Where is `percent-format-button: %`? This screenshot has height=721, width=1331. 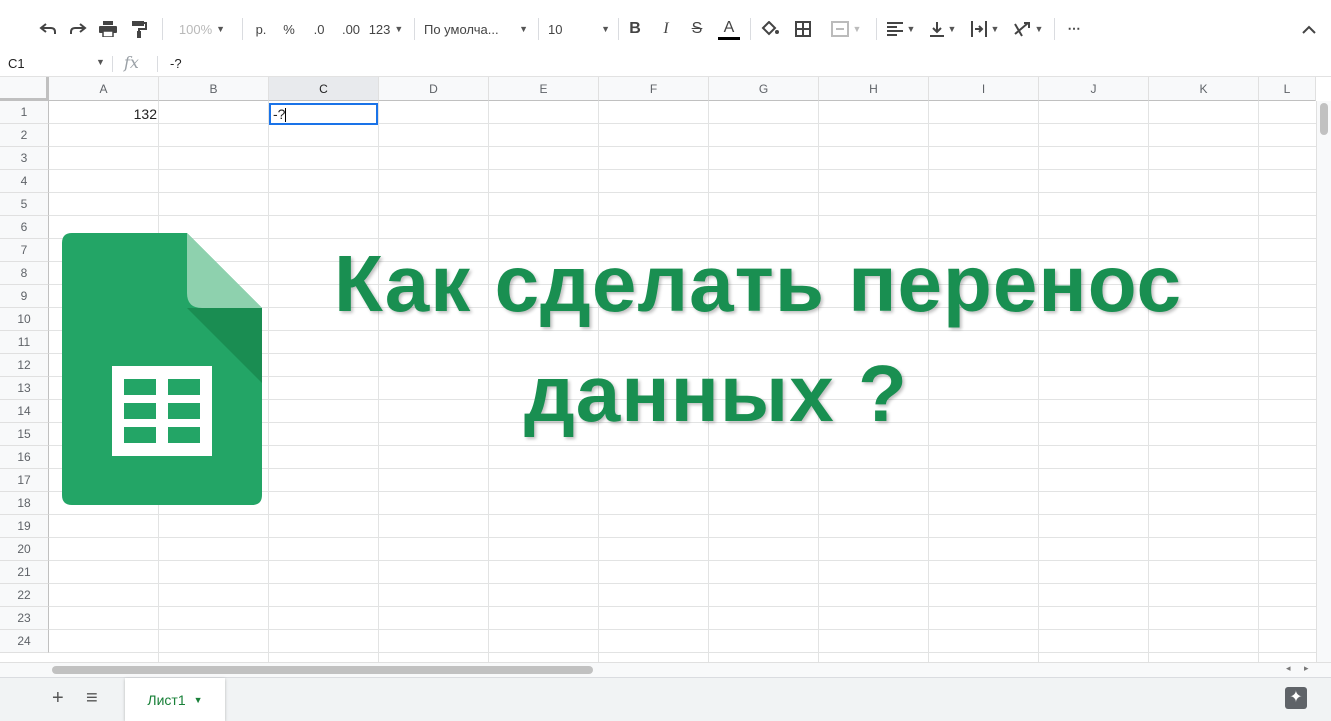
percent-format-button: % is located at coordinates (289, 29).